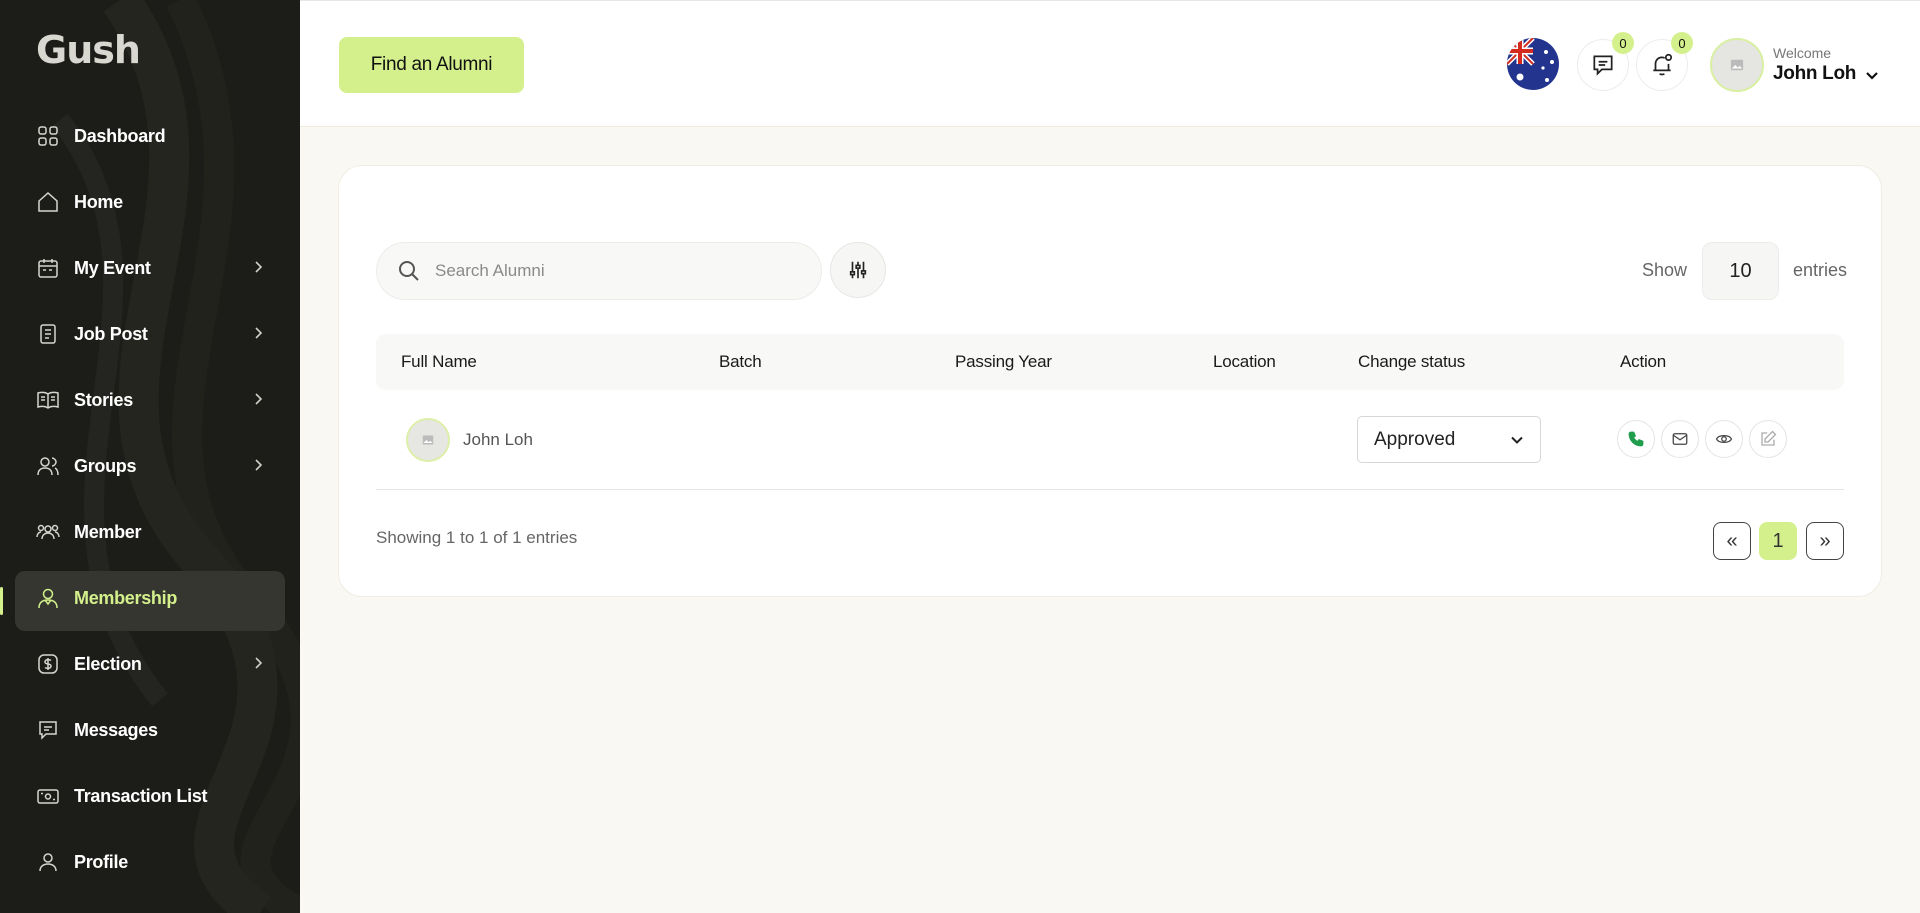 The height and width of the screenshot is (913, 1920). What do you see at coordinates (1802, 53) in the screenshot?
I see `welcome-text: Welcome` at bounding box center [1802, 53].